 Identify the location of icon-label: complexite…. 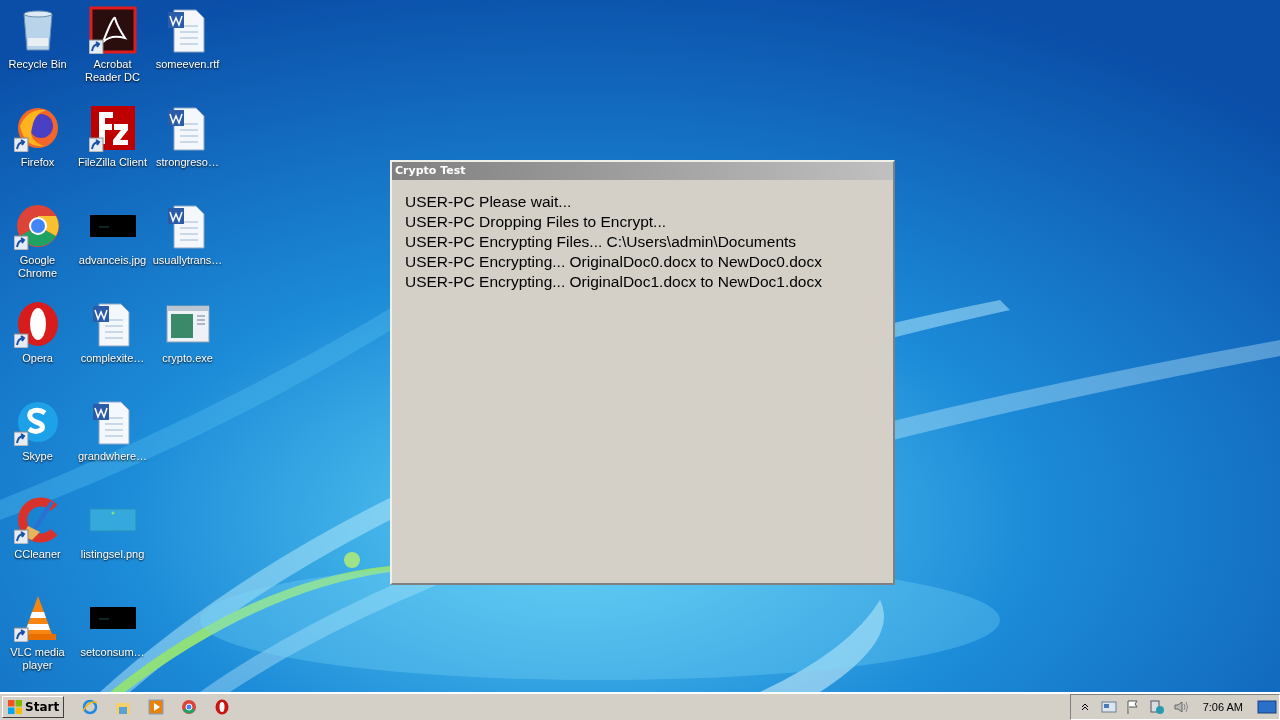
(112, 358).